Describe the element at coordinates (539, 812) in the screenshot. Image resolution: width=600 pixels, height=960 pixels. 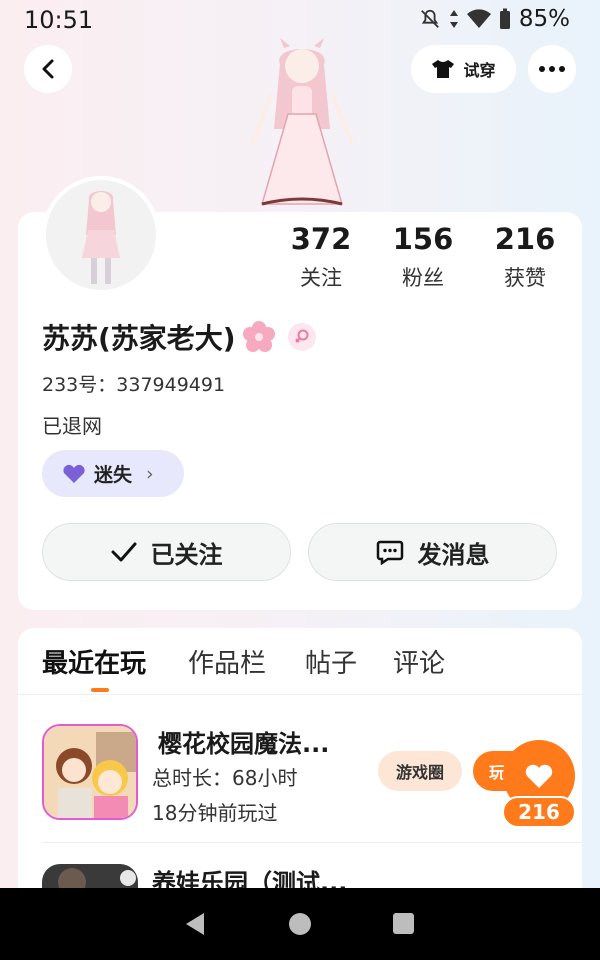
I see `like-count: 216` at that location.